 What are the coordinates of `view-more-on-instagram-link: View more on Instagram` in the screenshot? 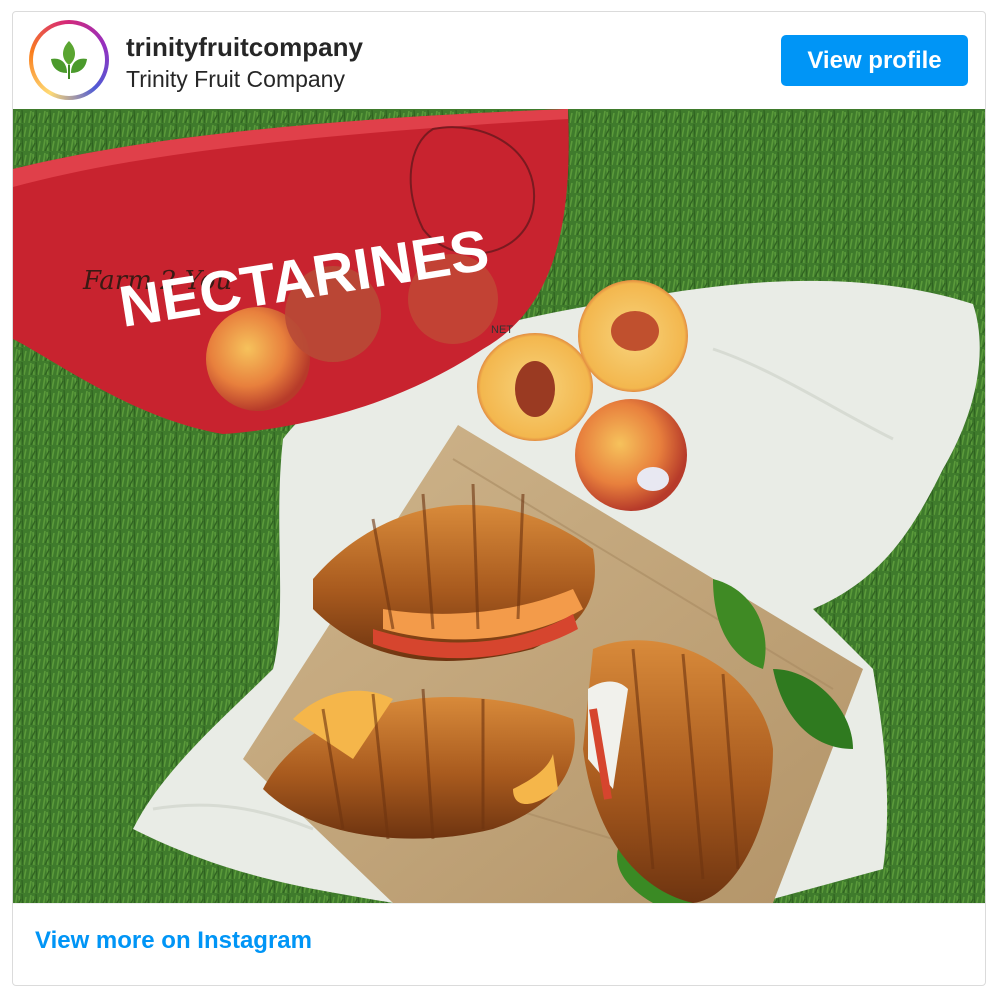 It's located at (173, 941).